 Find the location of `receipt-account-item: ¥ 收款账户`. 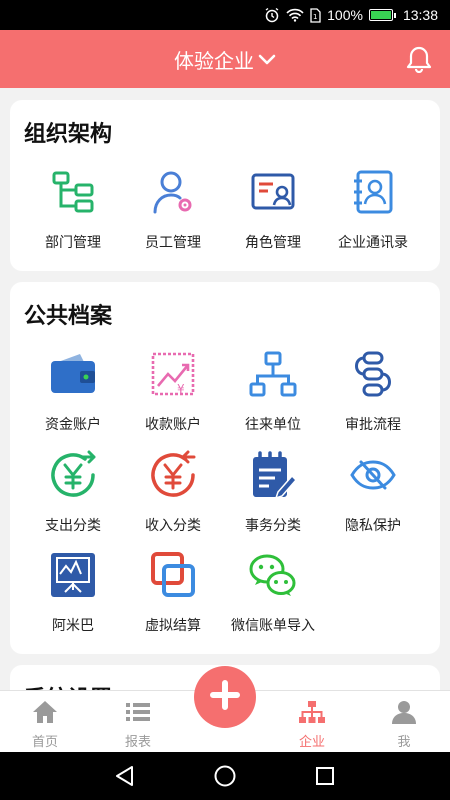

receipt-account-item: ¥ 收款账户 is located at coordinates (173, 390).